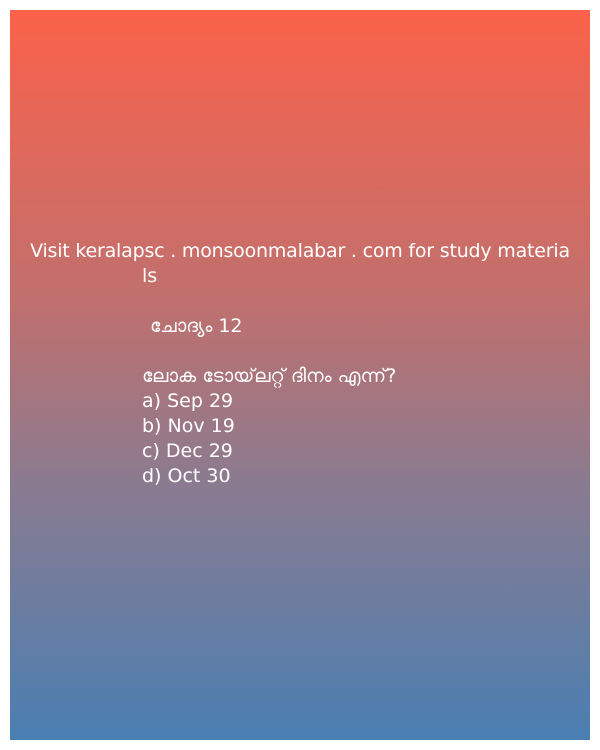 The image size is (600, 750). What do you see at coordinates (186, 476) in the screenshot?
I see `option-d: d) Oct 30` at bounding box center [186, 476].